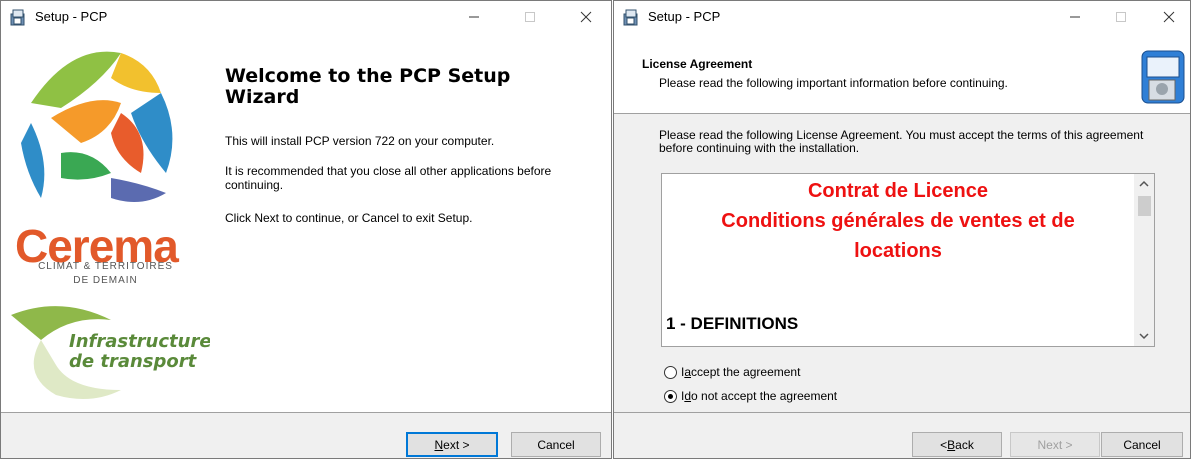 Image resolution: width=1191 pixels, height=459 pixels. I want to click on cerema-logo-graphic, so click(97, 126).